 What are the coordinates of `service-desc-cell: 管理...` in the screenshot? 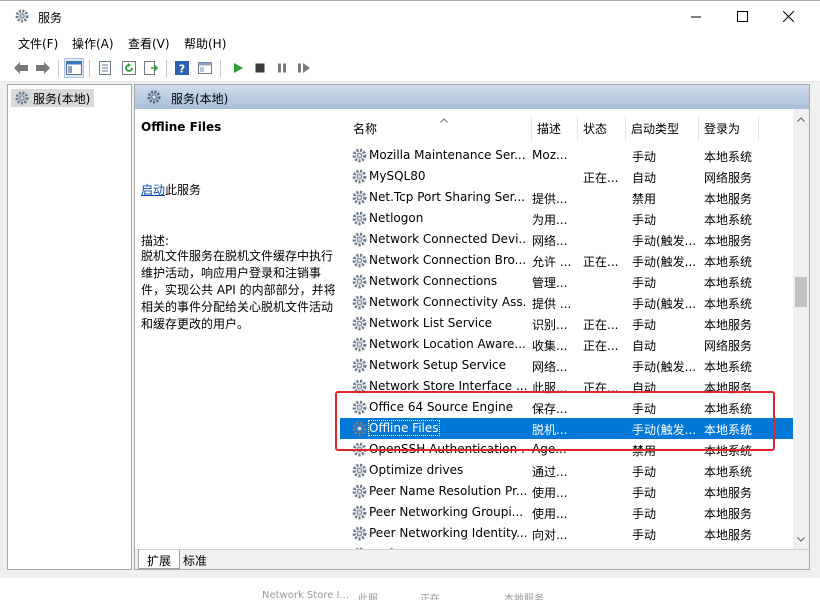 It's located at (550, 283).